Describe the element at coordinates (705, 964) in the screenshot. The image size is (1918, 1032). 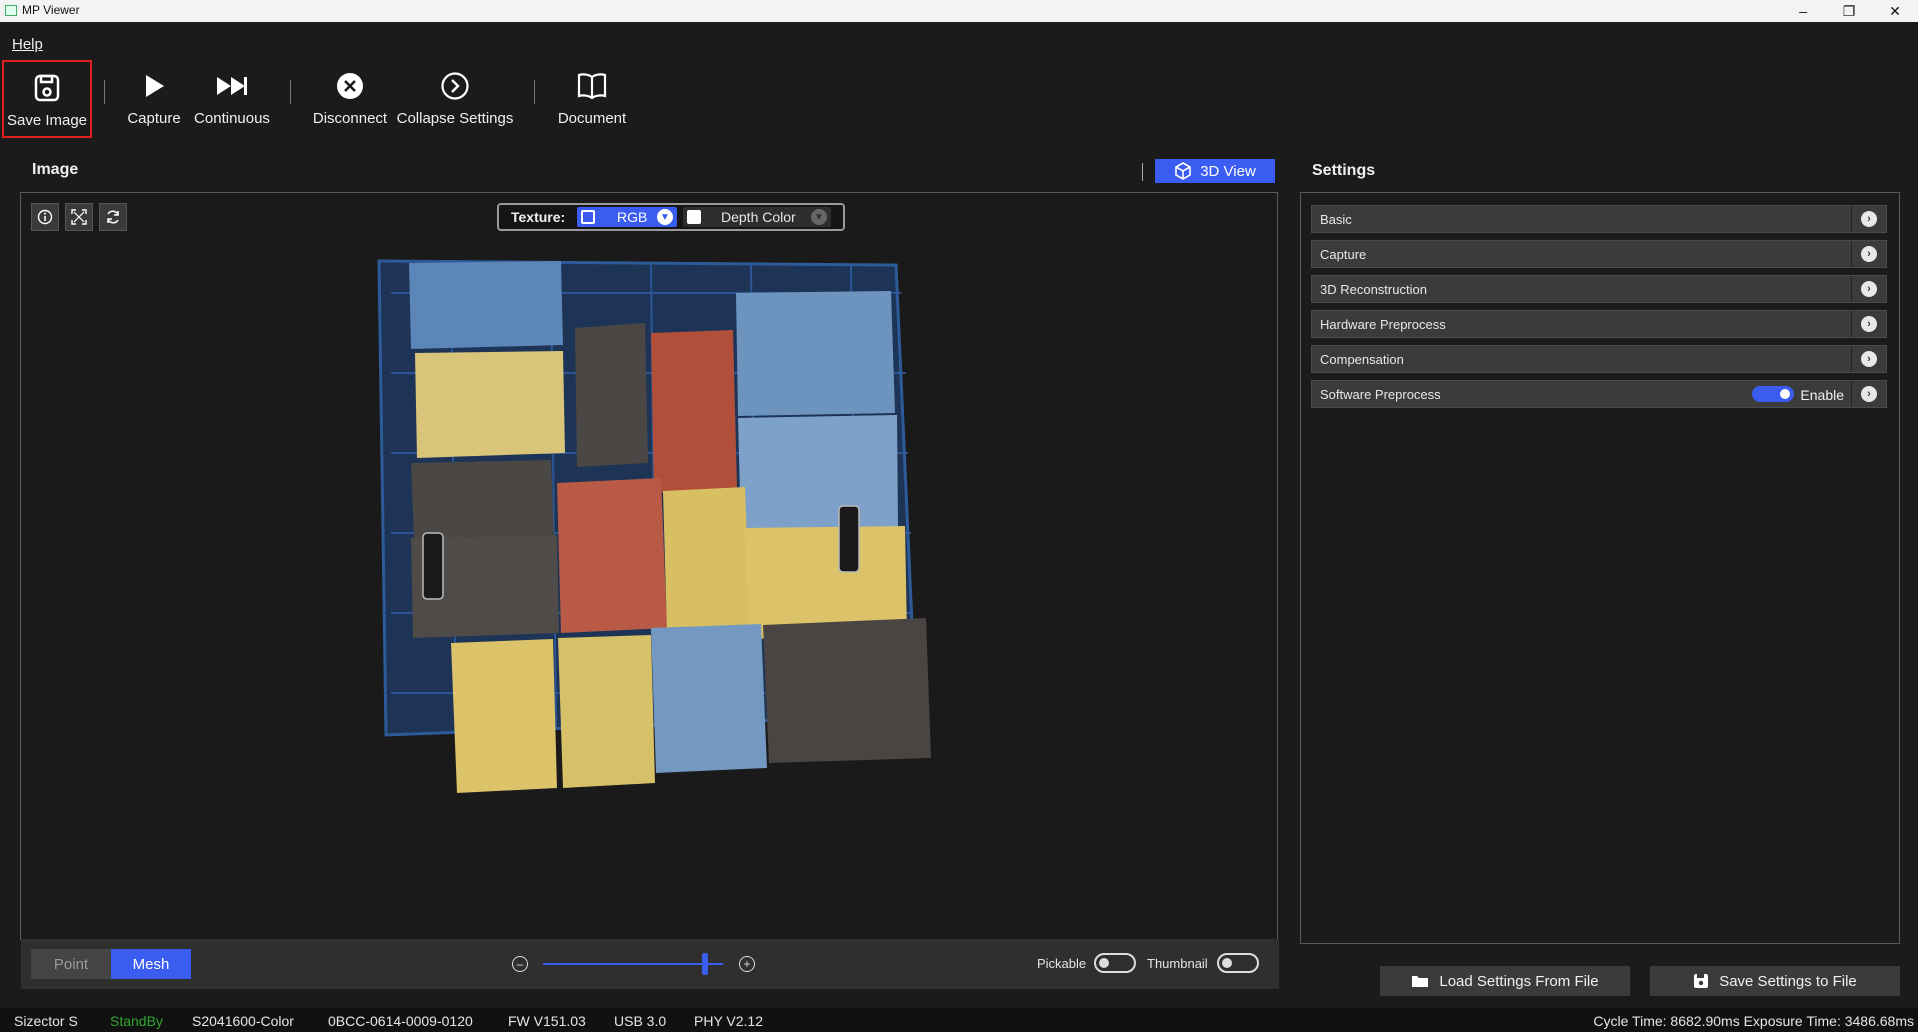
I see `zoom-slider-handle` at that location.